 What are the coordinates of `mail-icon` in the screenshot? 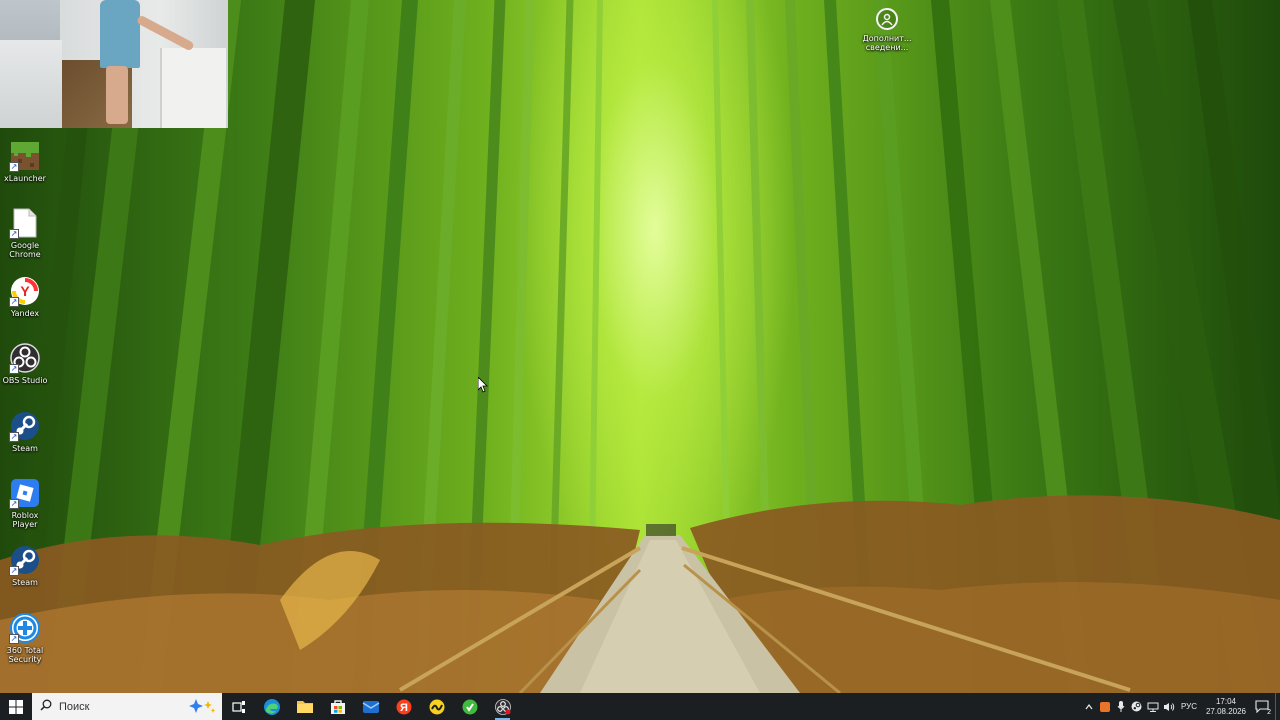 It's located at (370, 706).